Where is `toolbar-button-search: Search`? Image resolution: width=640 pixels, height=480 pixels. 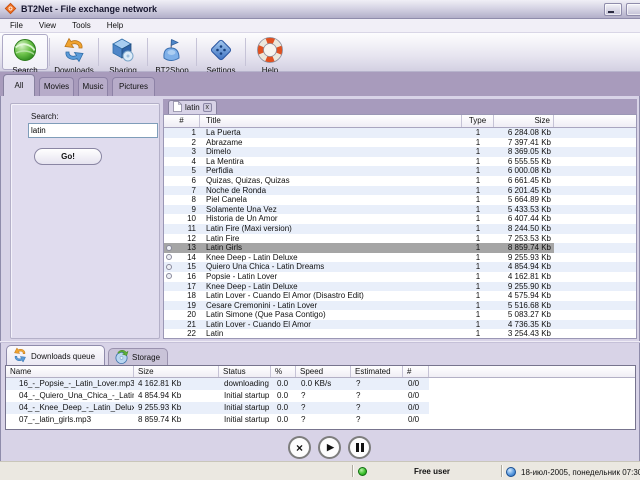
toolbar-button-search: Search is located at coordinates (25, 54).